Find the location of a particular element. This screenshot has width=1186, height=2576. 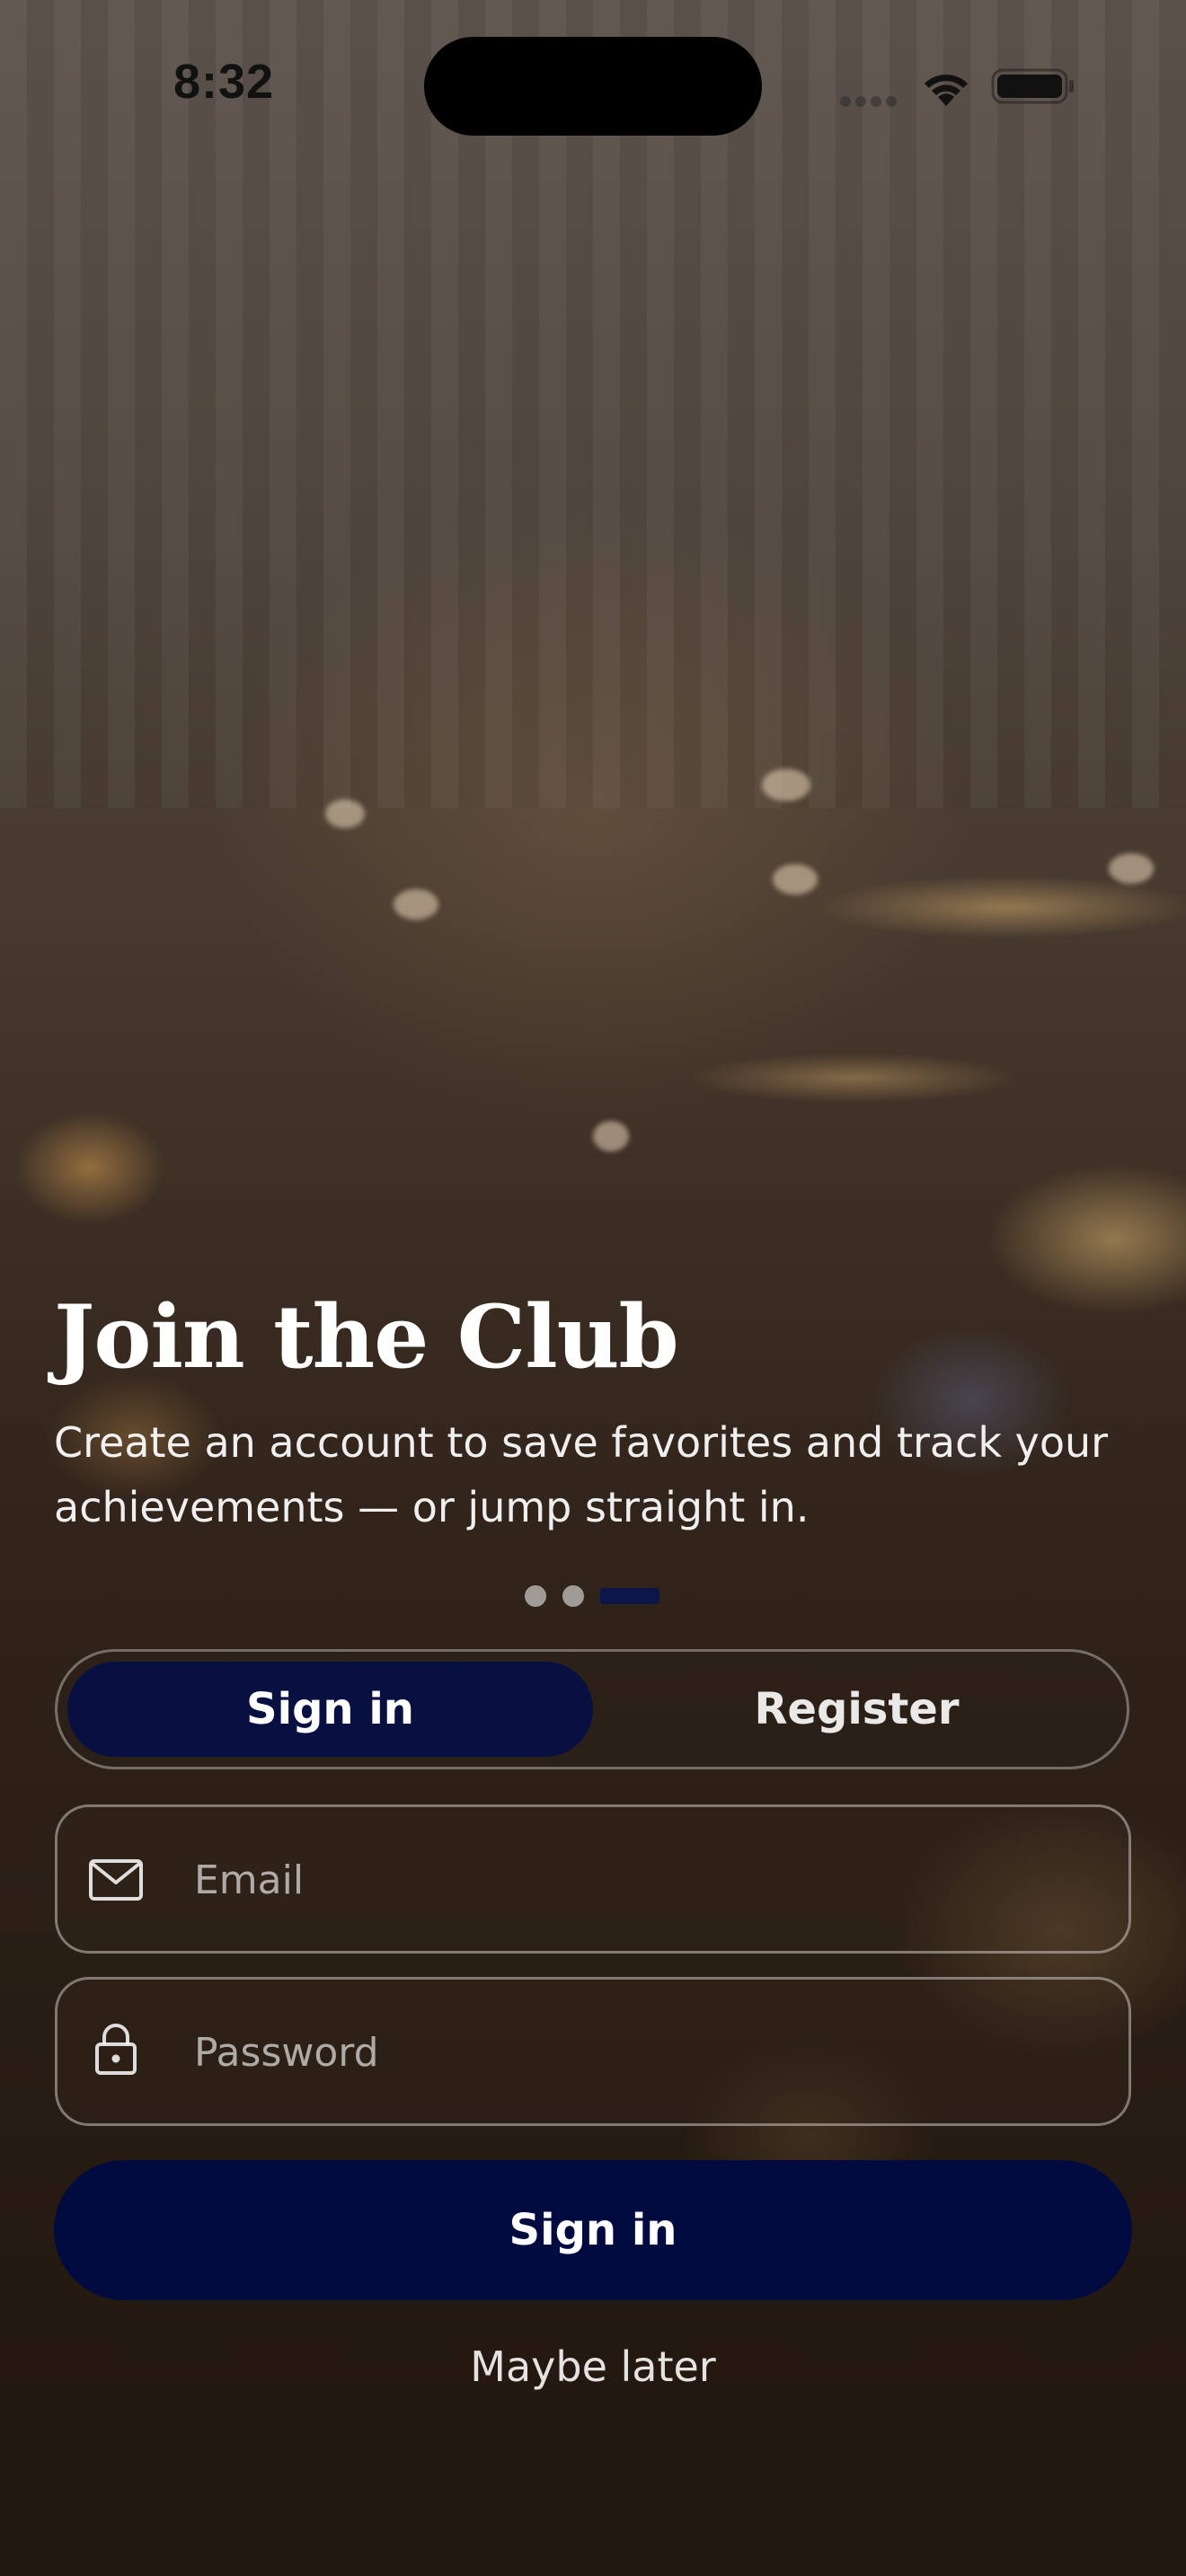

status-time: 8:32 is located at coordinates (224, 82).